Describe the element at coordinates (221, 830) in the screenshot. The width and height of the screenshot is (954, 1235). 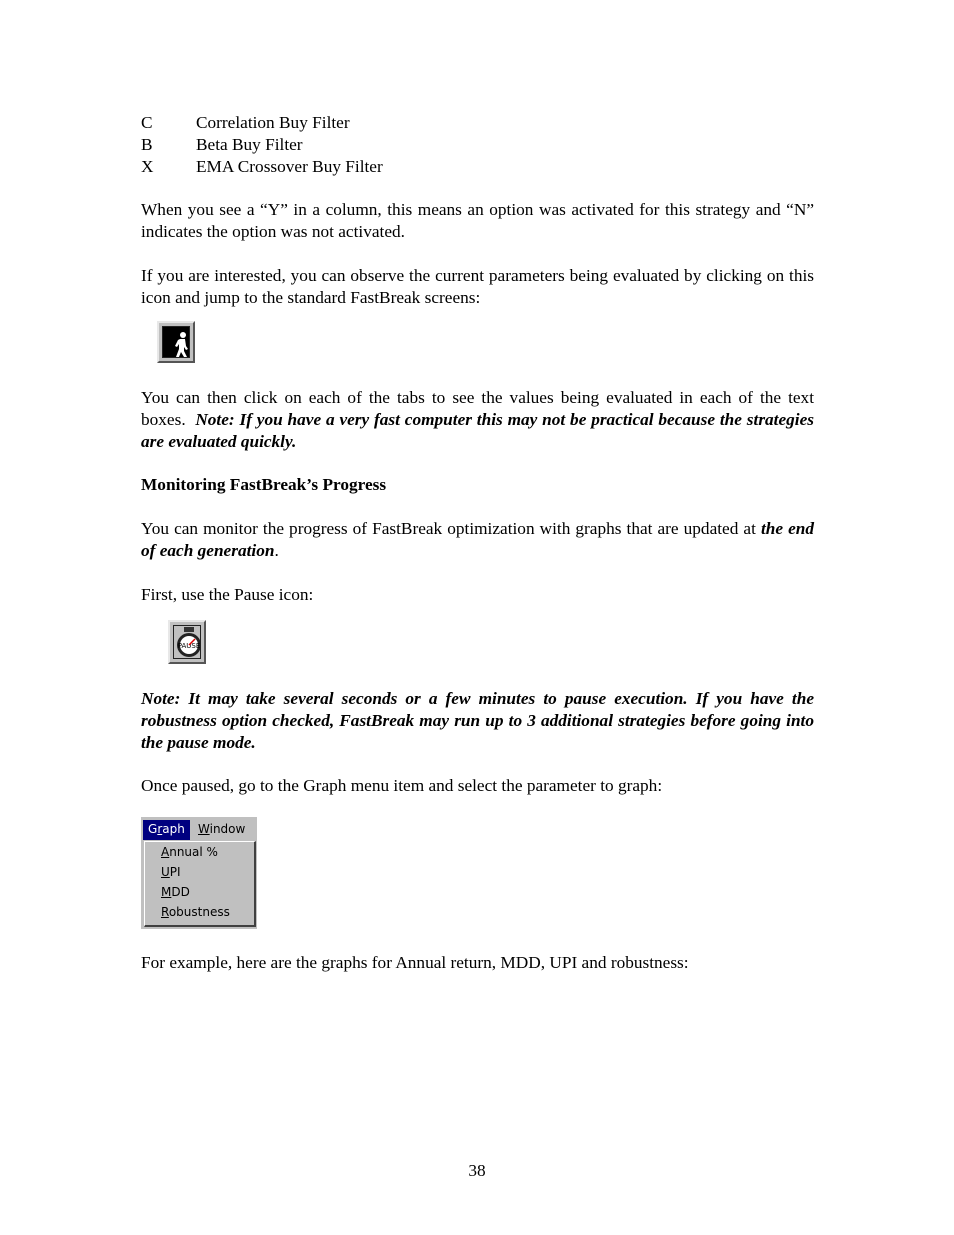
I see `menu-window: Window` at that location.